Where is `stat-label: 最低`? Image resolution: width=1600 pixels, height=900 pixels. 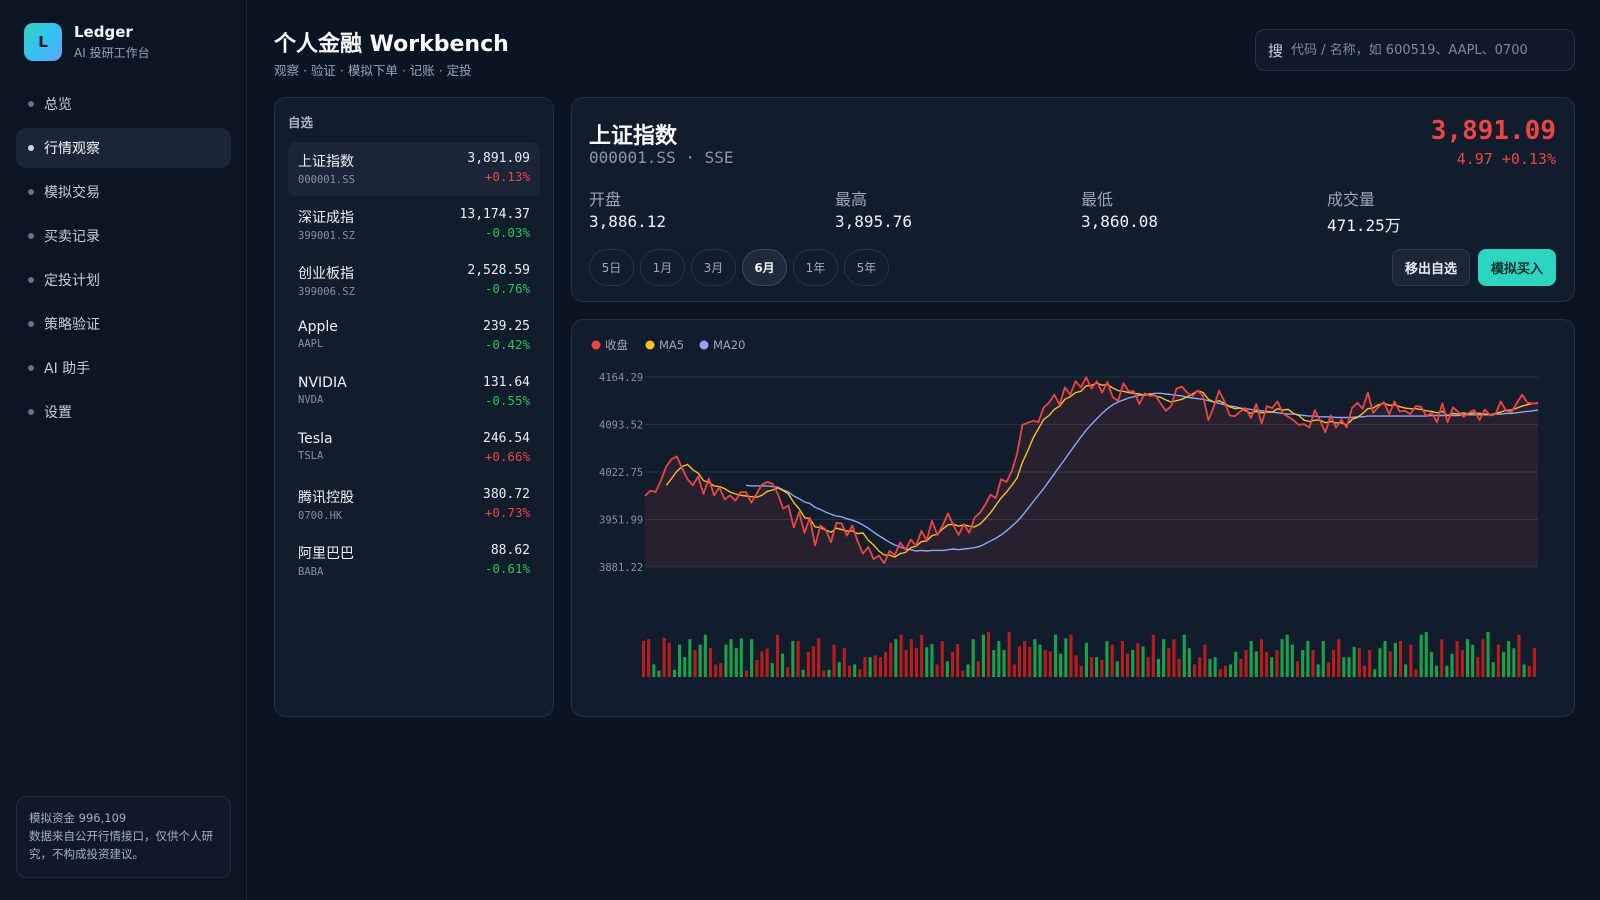
stat-label: 最低 is located at coordinates (1097, 199).